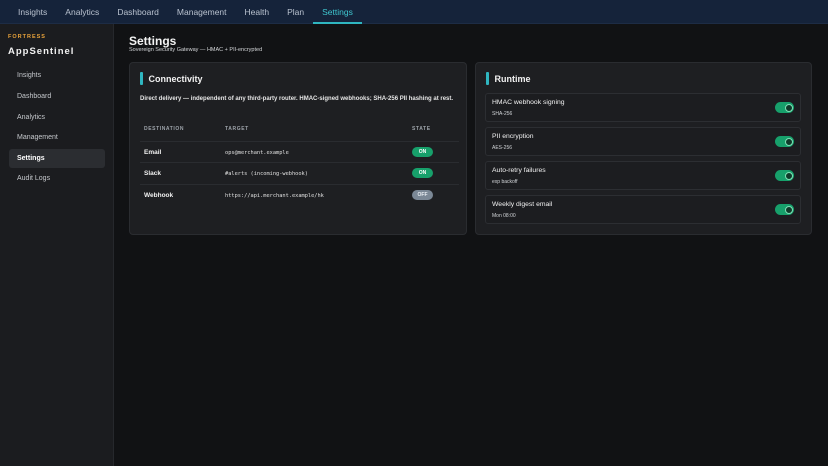  Describe the element at coordinates (164, 129) in the screenshot. I see `column-header-destination: DESTINATION` at that location.